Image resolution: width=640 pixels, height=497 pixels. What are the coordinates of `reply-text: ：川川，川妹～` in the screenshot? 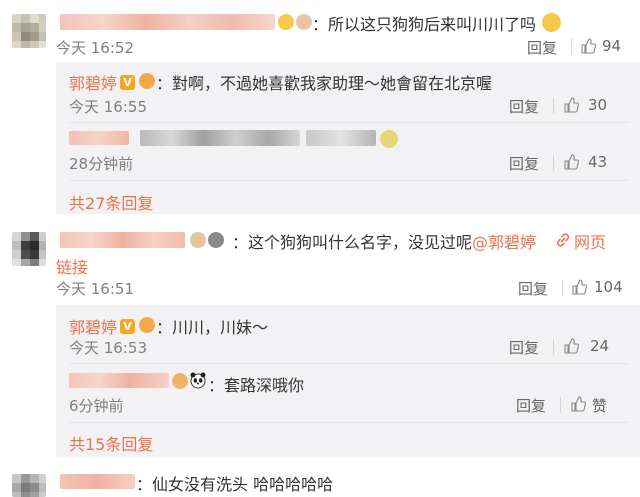 It's located at (212, 327).